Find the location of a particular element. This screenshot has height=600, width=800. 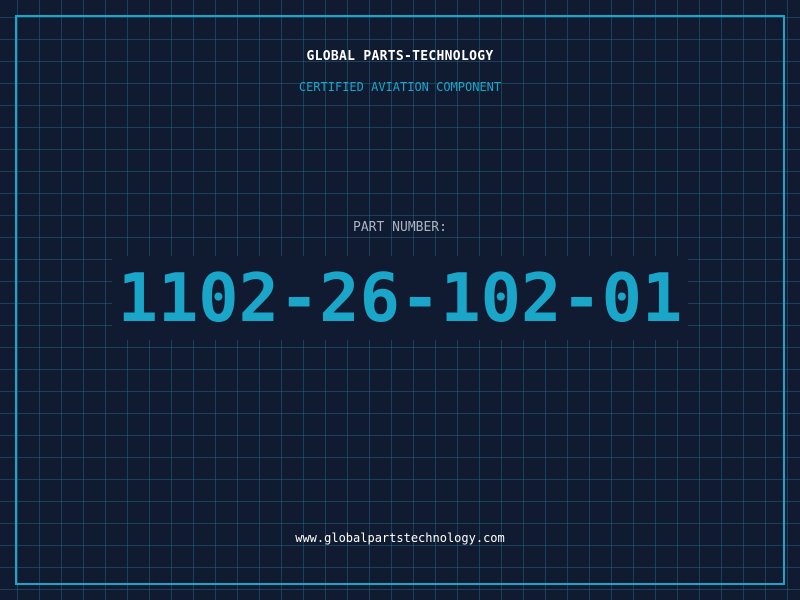

part-number-label: PART NUMBER: is located at coordinates (400, 227).